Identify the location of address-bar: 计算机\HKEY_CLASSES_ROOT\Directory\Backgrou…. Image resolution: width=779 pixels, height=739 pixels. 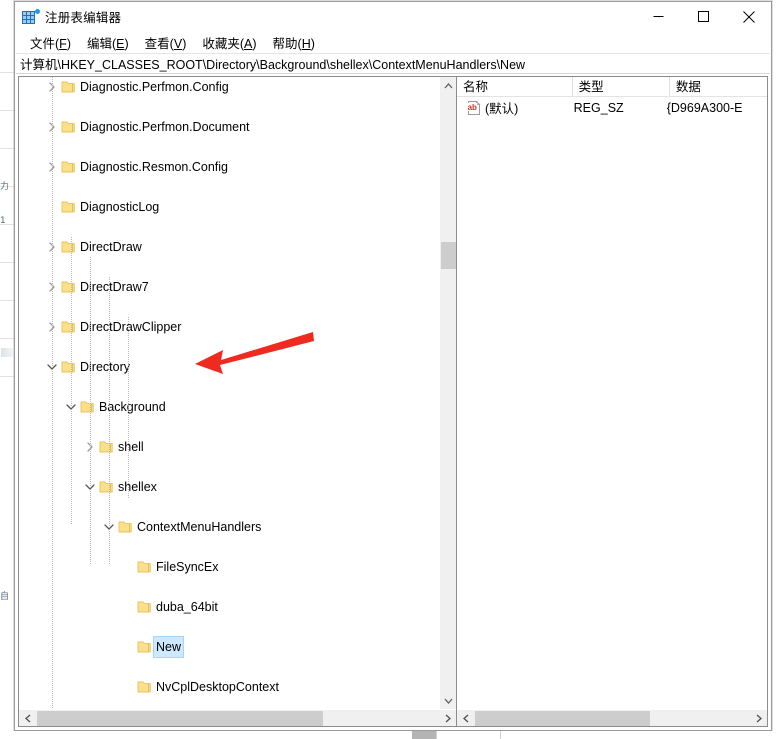
(393, 63).